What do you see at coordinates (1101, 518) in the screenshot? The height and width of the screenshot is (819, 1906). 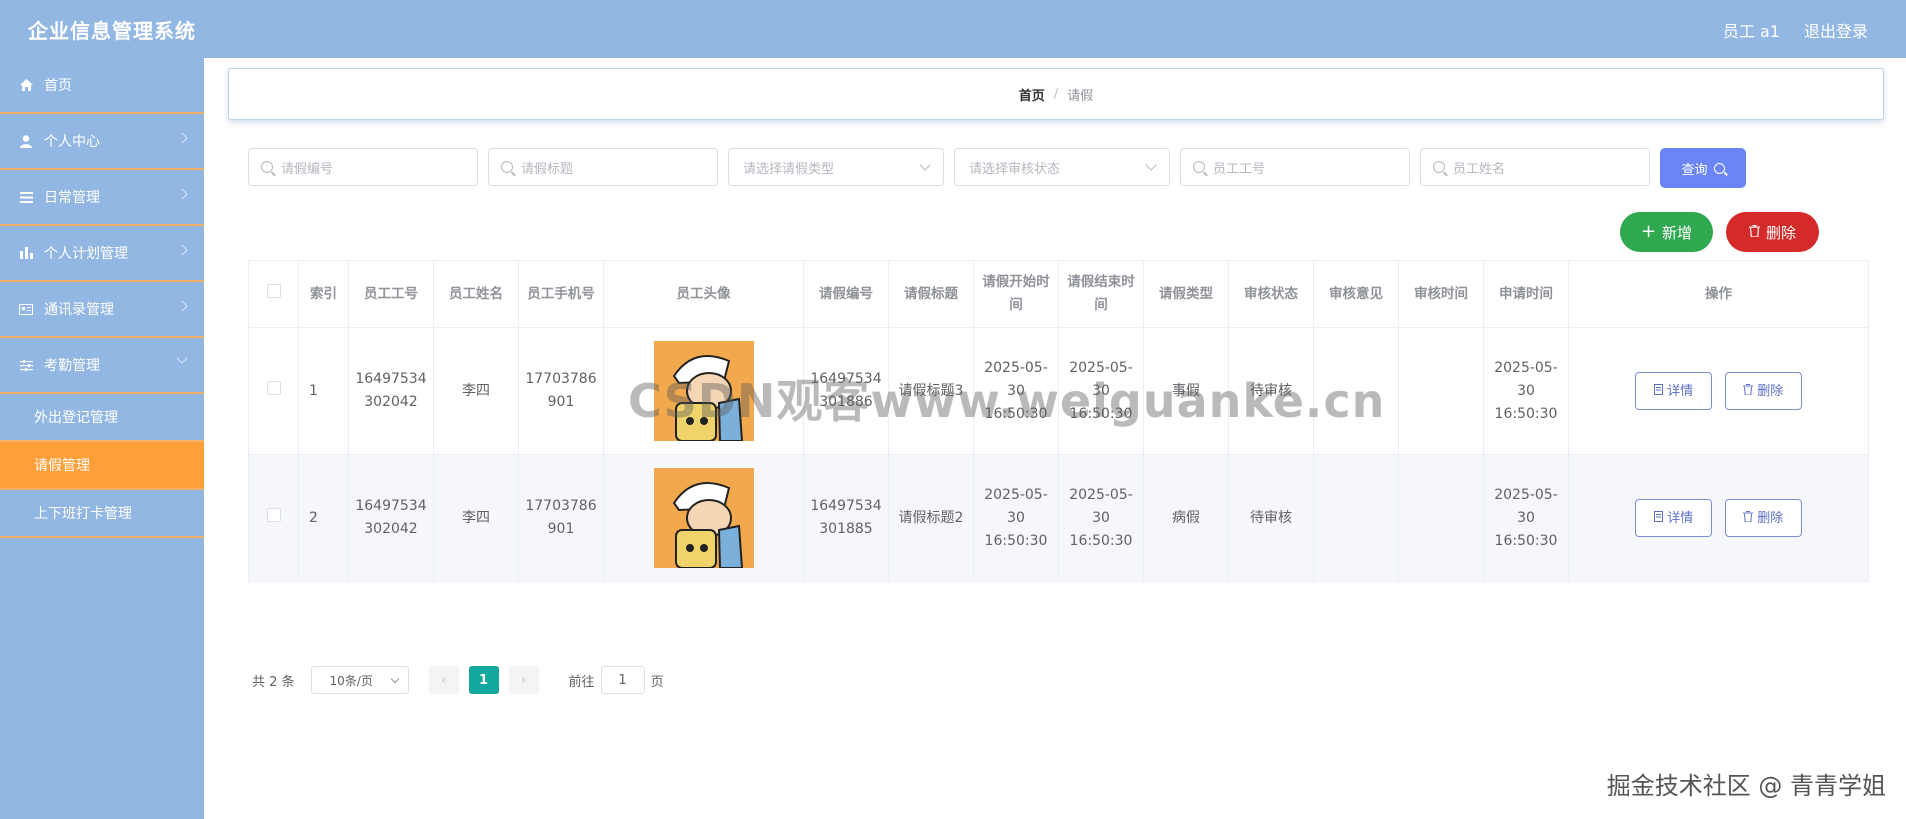 I see `cell-end-time: 2025-05-30 16:50:30` at bounding box center [1101, 518].